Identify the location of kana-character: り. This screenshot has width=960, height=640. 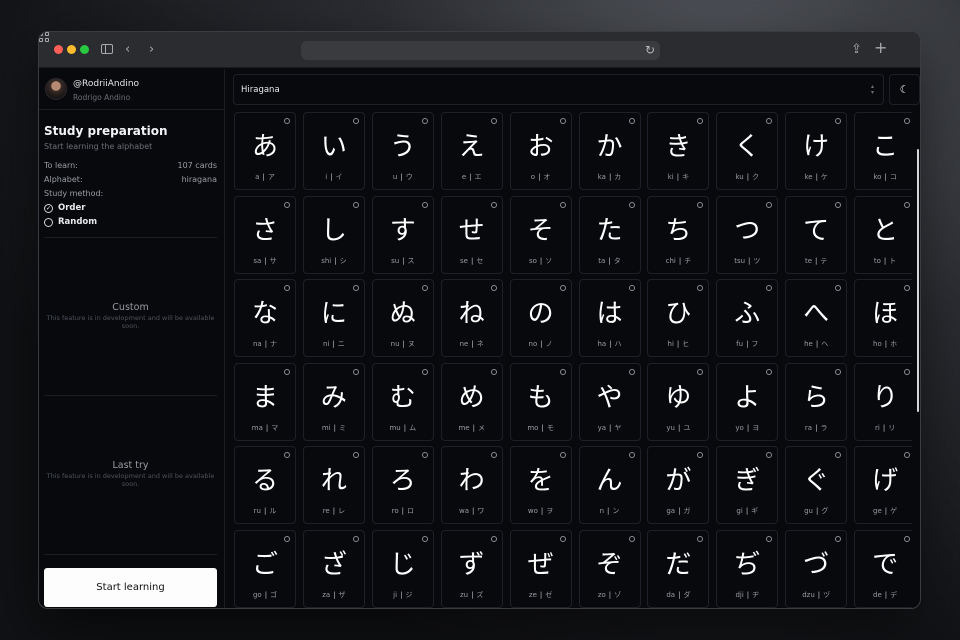
(885, 397).